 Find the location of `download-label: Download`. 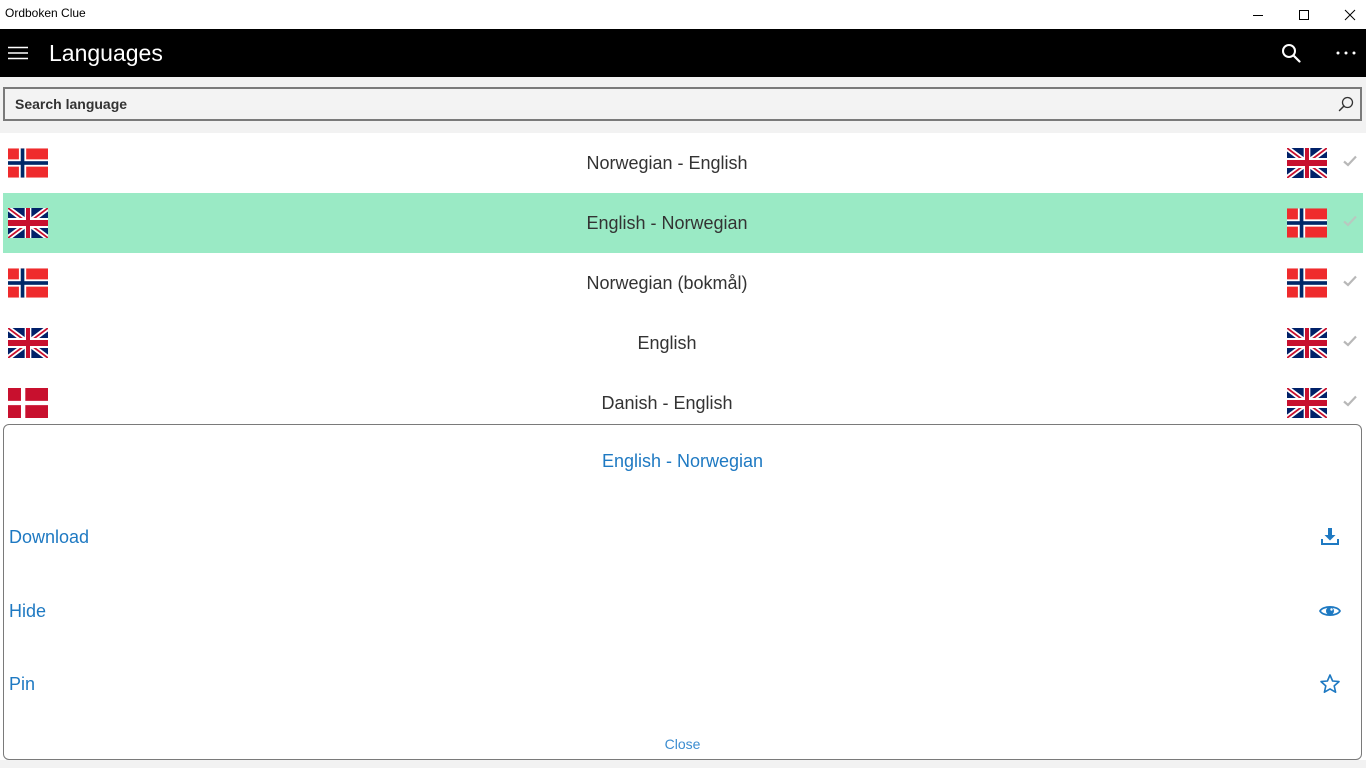

download-label: Download is located at coordinates (49, 537).